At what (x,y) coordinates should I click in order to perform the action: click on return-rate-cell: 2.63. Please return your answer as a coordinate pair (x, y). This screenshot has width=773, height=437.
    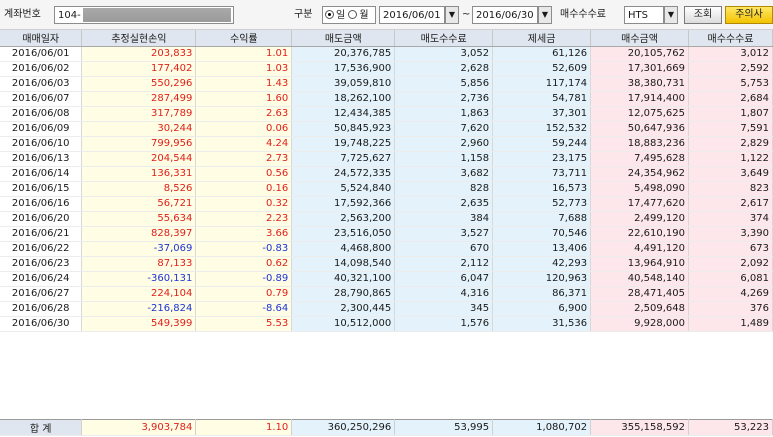
    Looking at the image, I should click on (244, 114).